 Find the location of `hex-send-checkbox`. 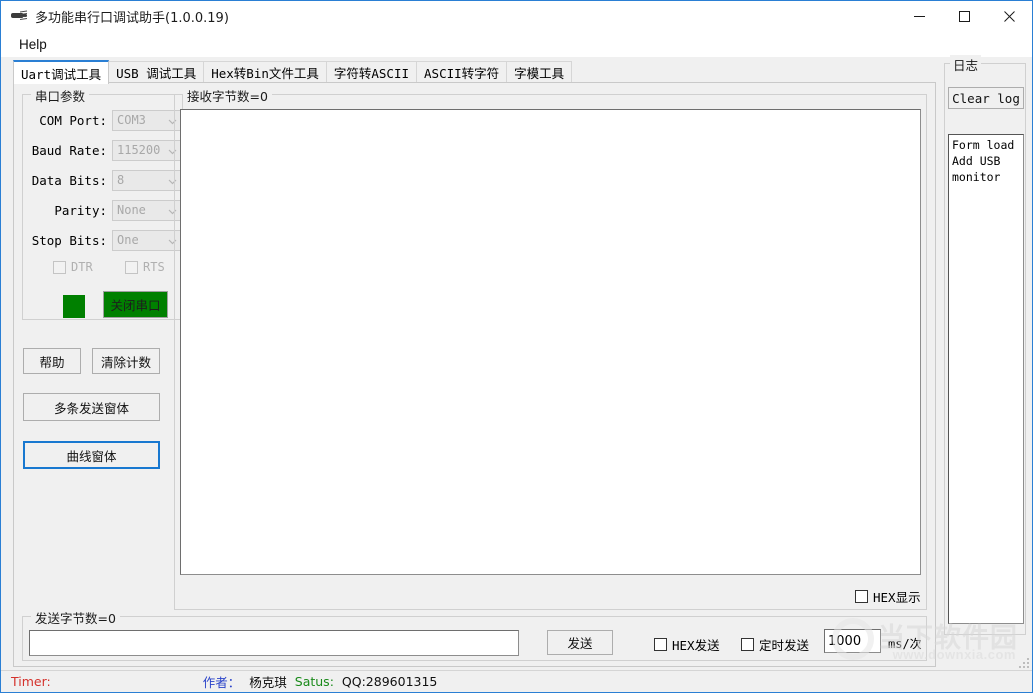

hex-send-checkbox is located at coordinates (660, 644).